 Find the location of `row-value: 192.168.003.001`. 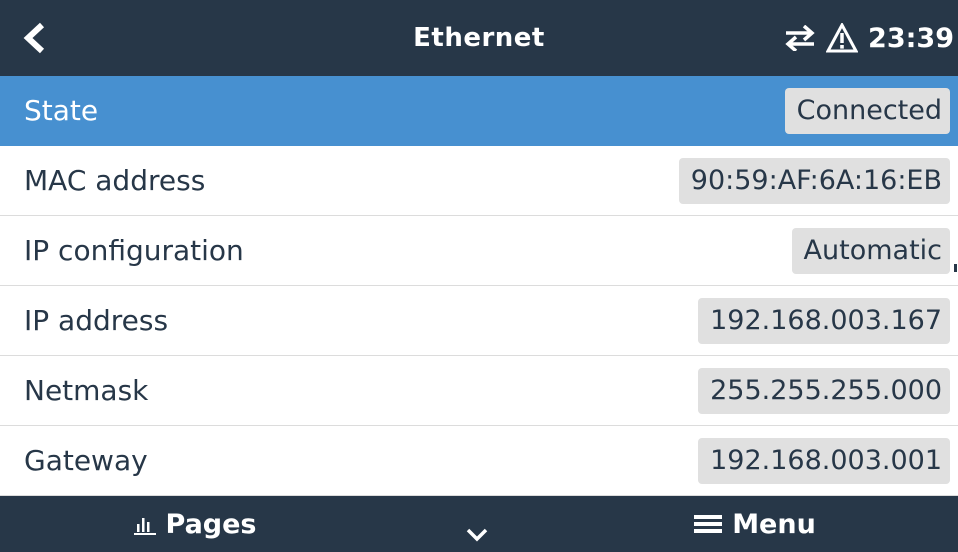

row-value: 192.168.003.001 is located at coordinates (824, 461).